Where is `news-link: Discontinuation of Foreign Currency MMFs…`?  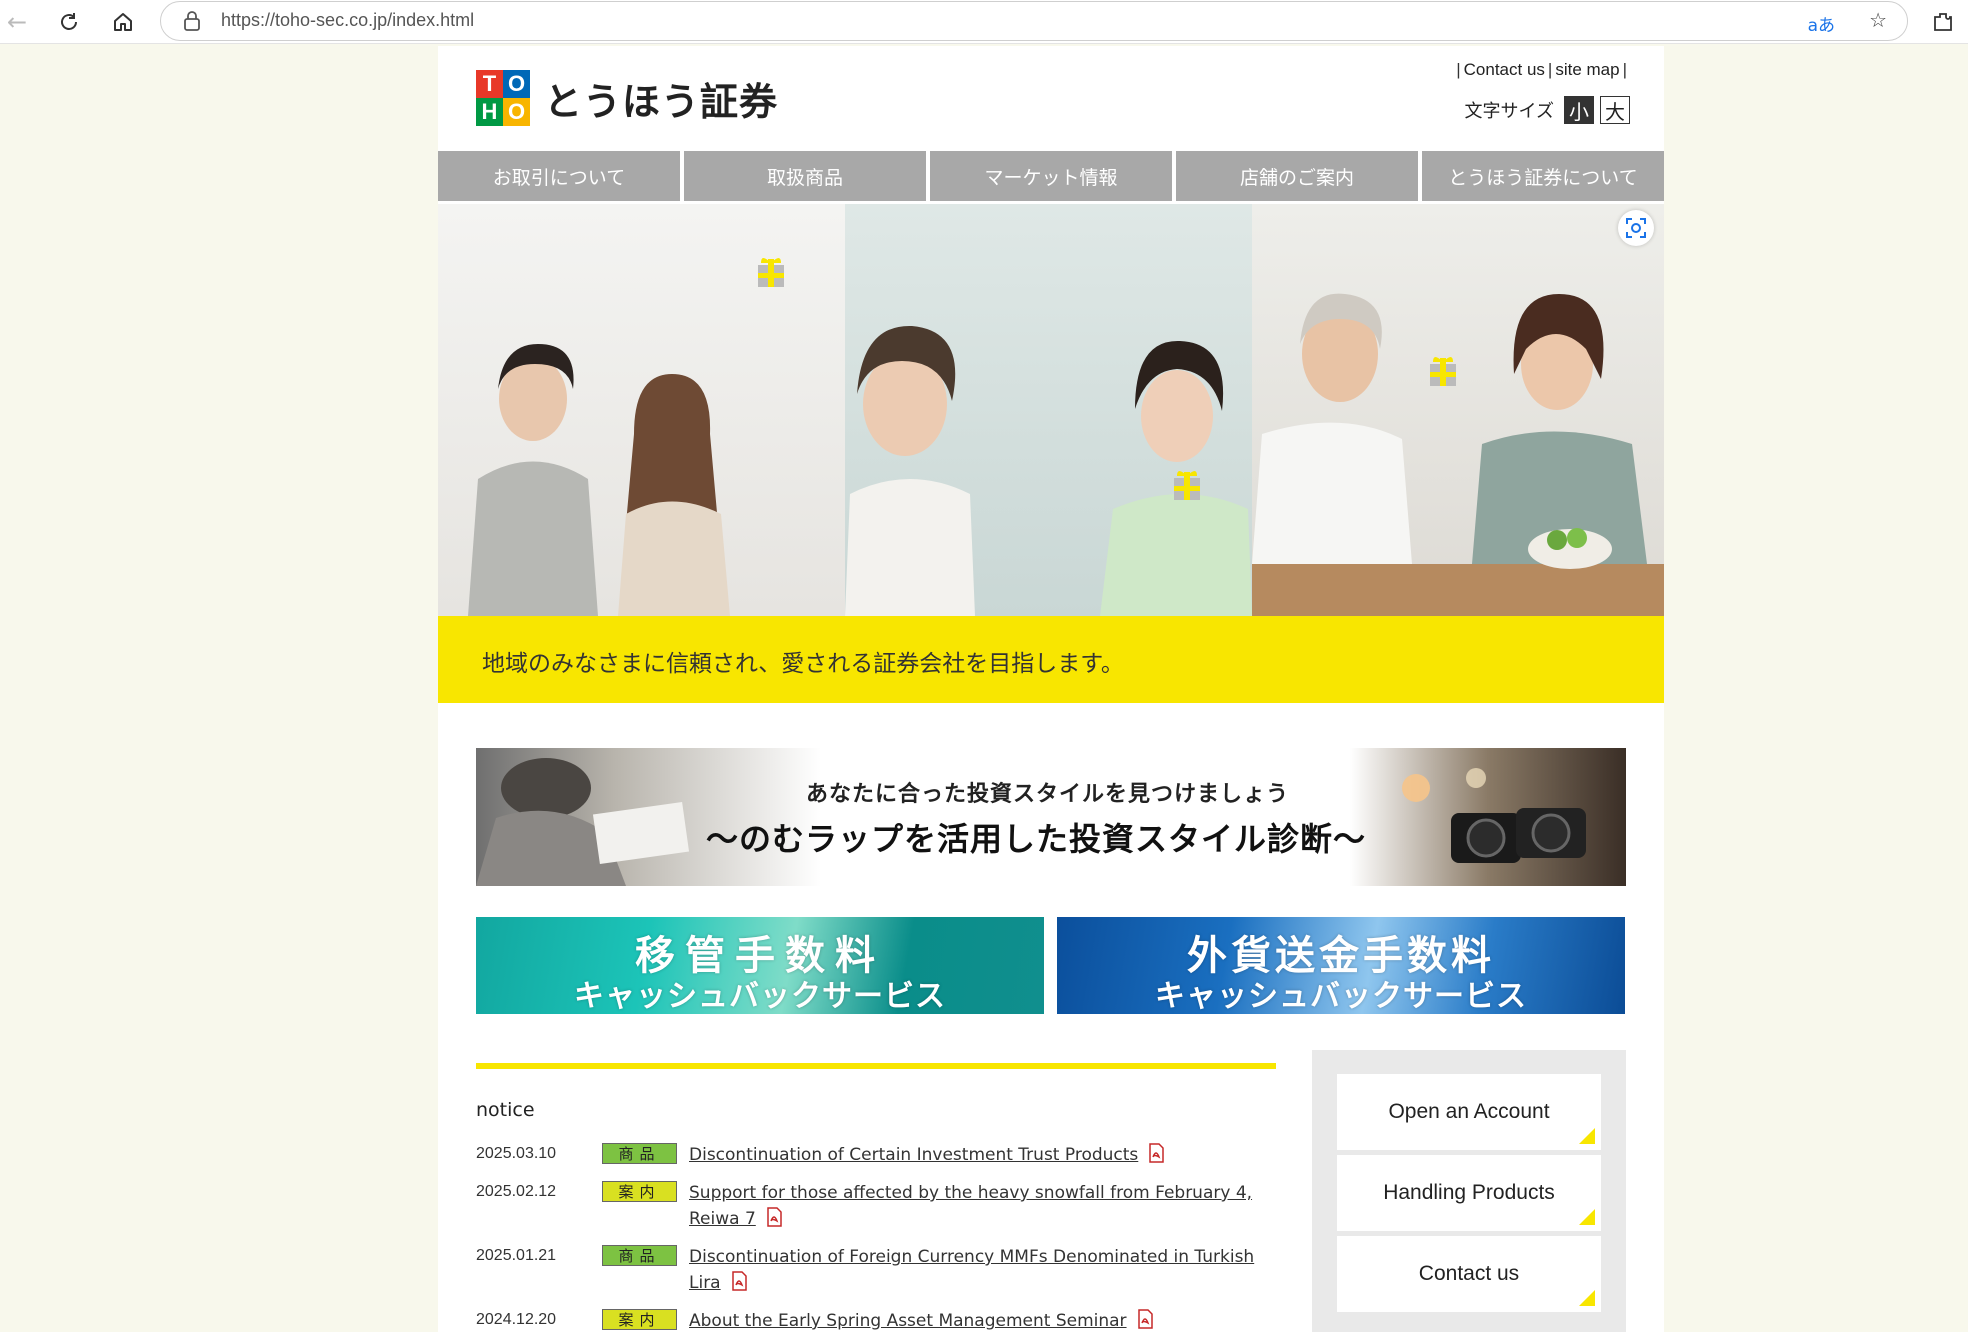
news-link: Discontinuation of Foreign Currency MMFs… is located at coordinates (971, 1270).